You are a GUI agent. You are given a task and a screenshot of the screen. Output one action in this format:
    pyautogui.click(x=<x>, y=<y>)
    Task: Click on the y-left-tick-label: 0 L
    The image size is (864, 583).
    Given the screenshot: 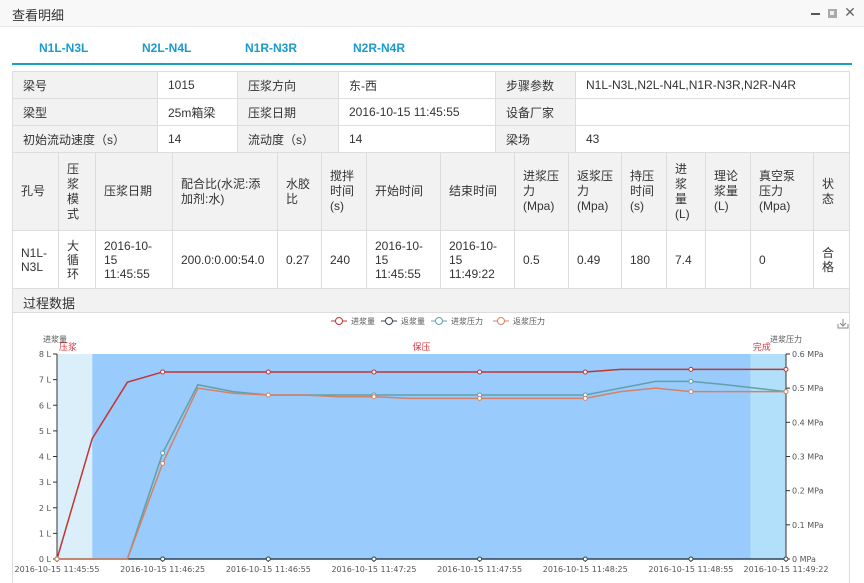 What is the action you would take?
    pyautogui.click(x=45, y=559)
    